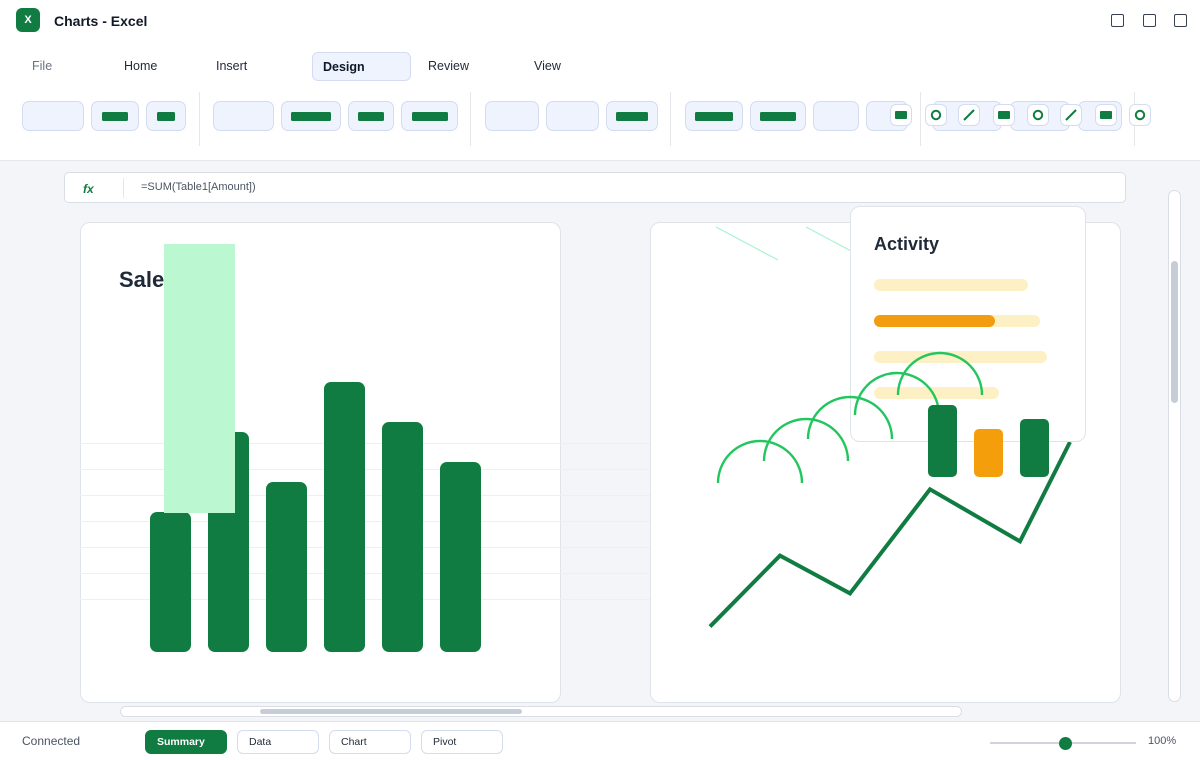 The width and height of the screenshot is (1200, 760). I want to click on activity-title: Activity, so click(907, 244).